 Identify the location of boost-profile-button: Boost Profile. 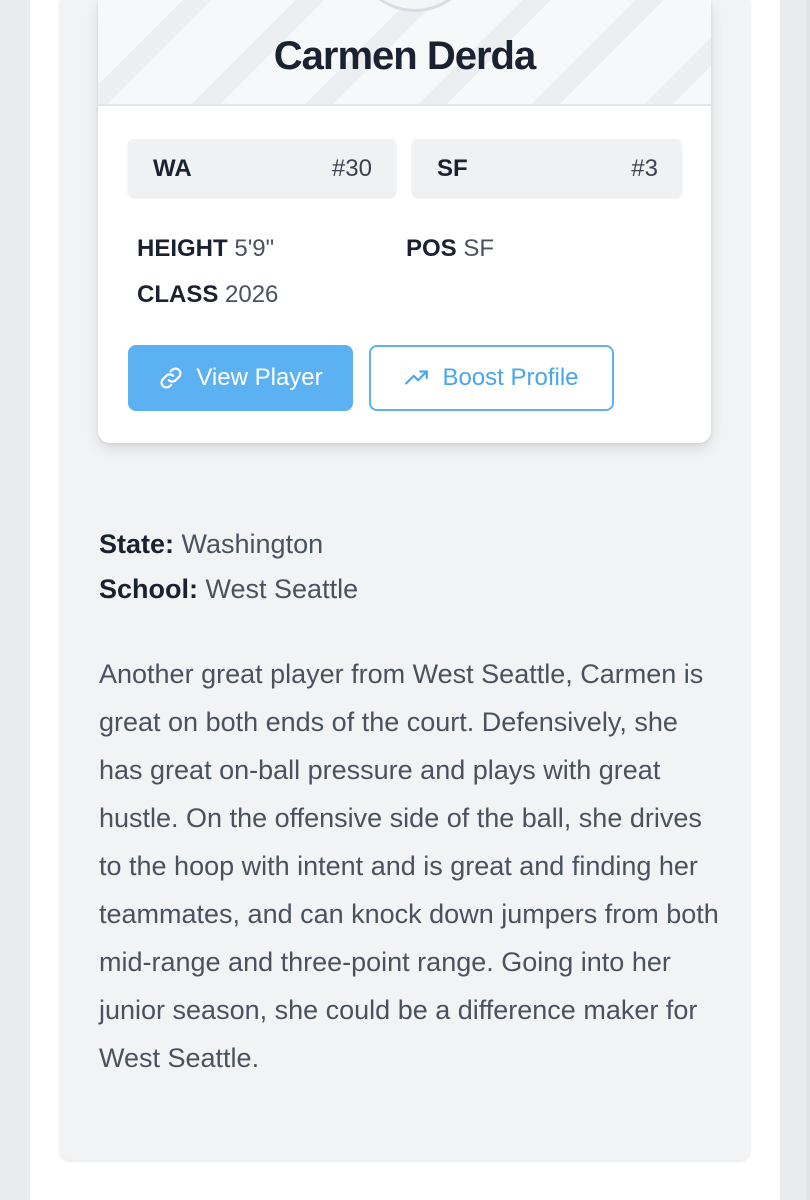
(491, 378).